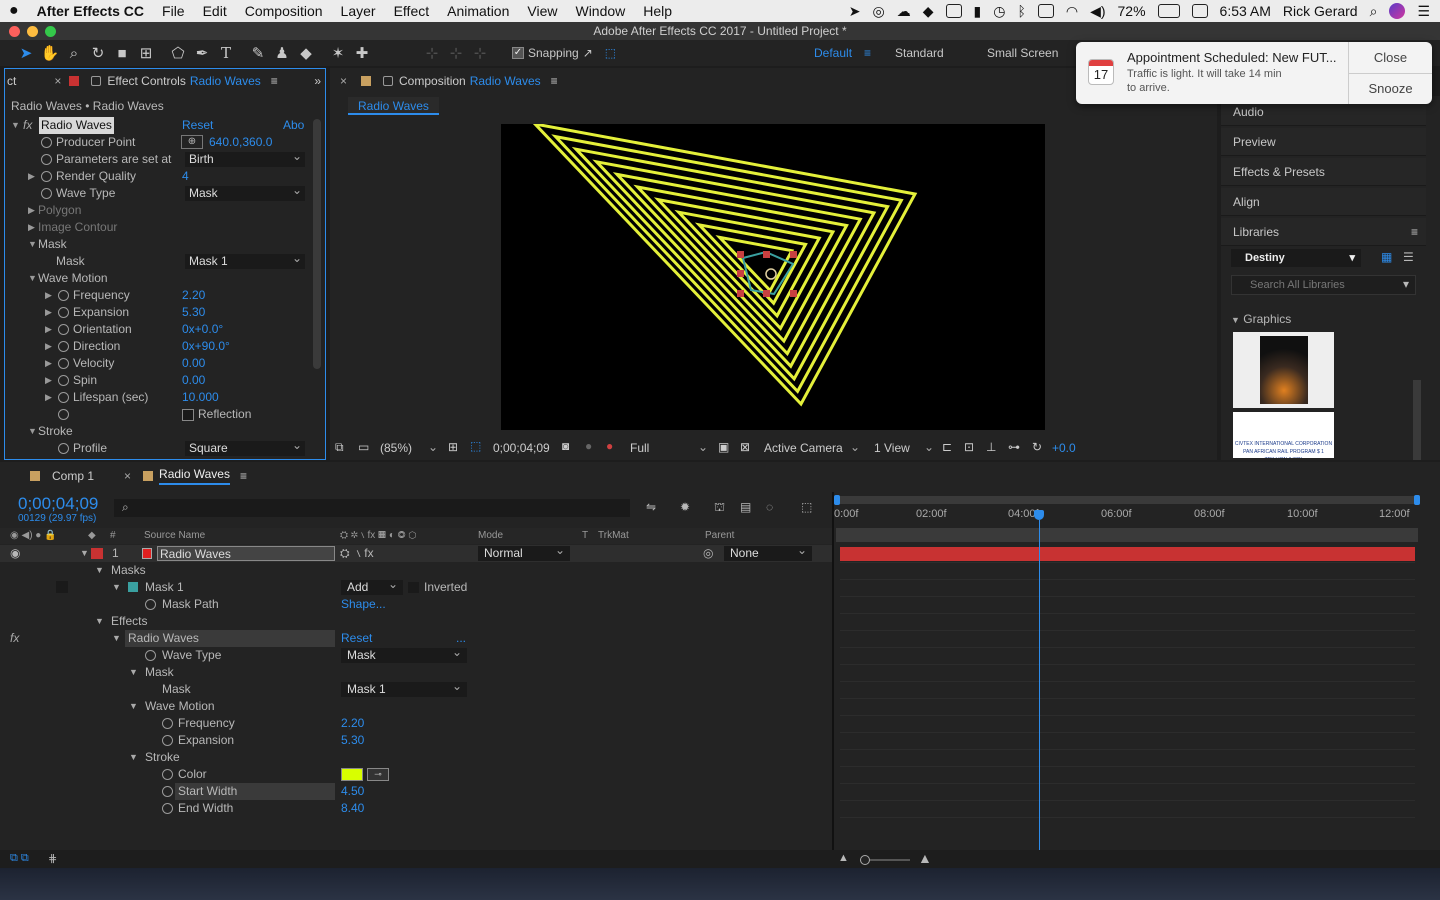 The image size is (1440, 900). What do you see at coordinates (768, 552) in the screenshot?
I see `layer-parent-dropdown: None` at bounding box center [768, 552].